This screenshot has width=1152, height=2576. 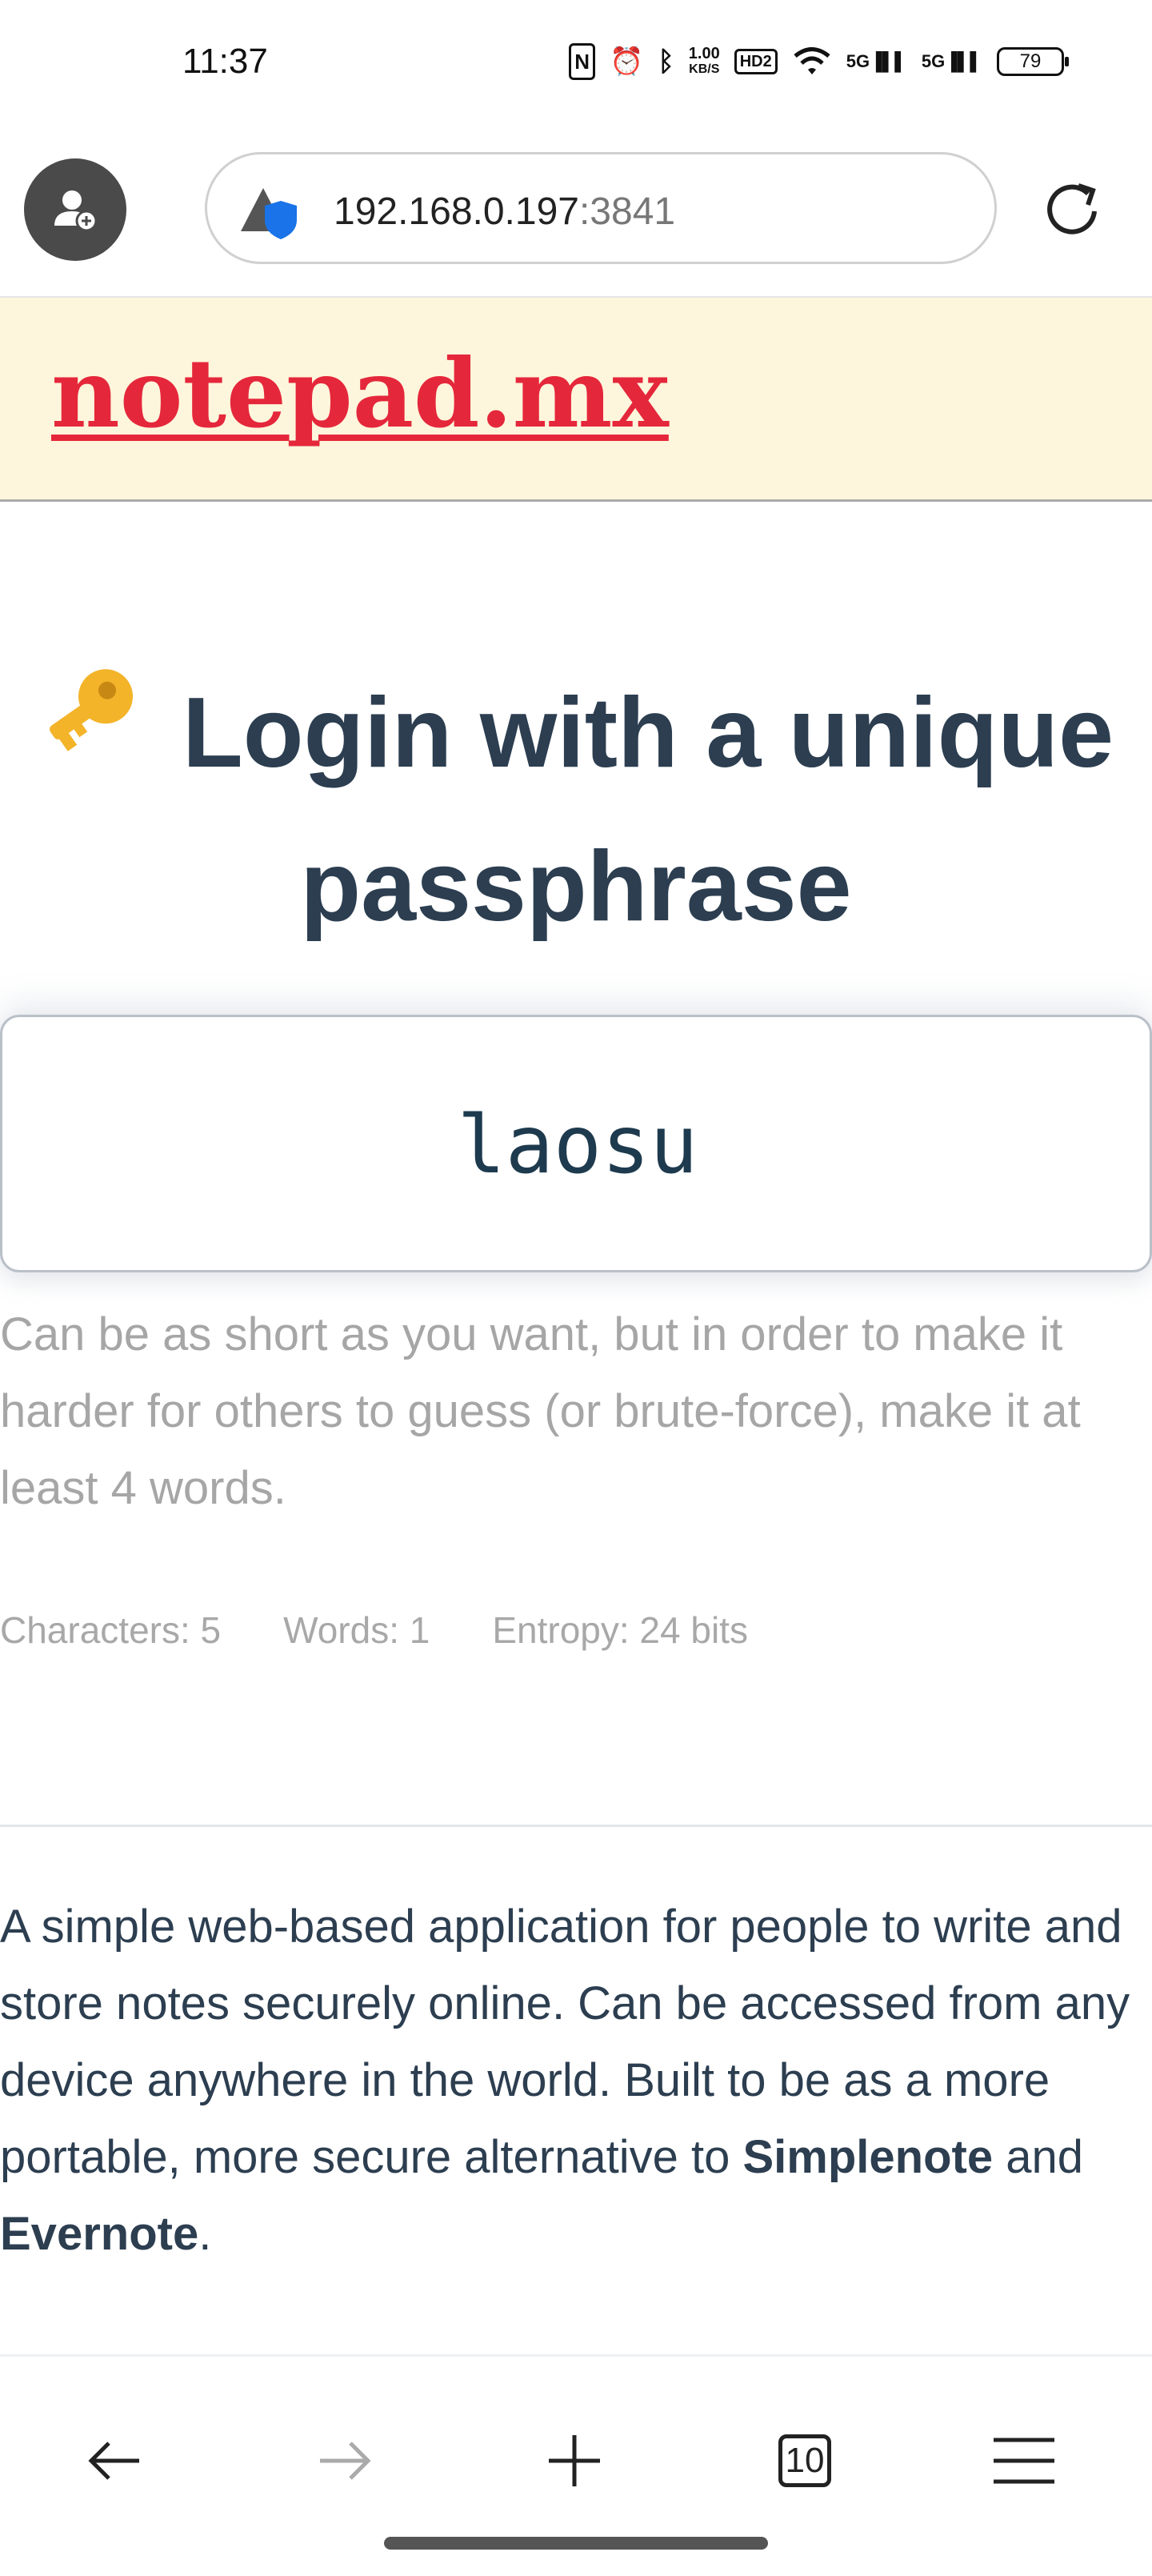 I want to click on signal-5g-2-label: 5G, so click(x=933, y=61).